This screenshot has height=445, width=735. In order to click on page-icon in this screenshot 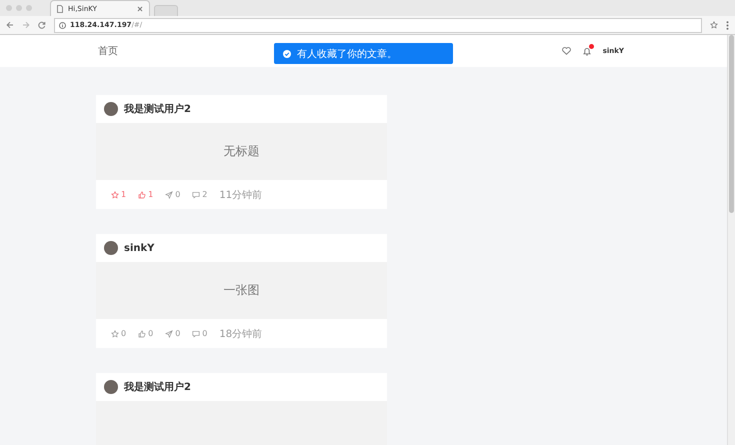, I will do `click(60, 8)`.